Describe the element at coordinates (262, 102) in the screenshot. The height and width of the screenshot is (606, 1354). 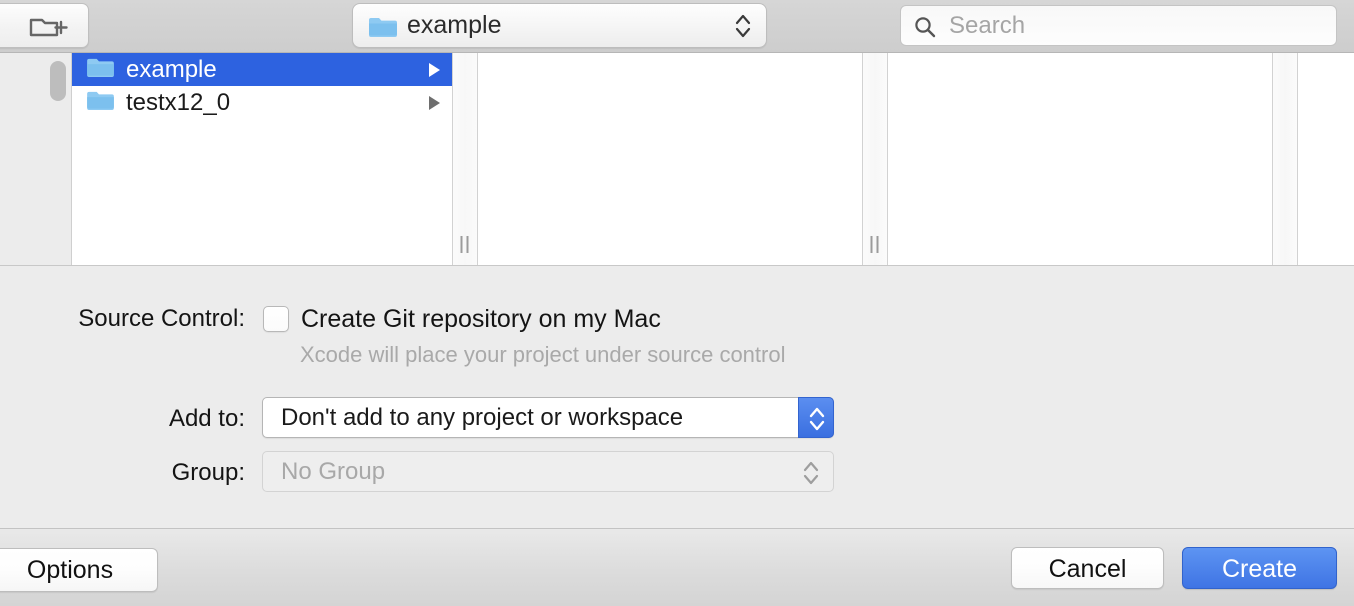
I see `list-item: testx12_0` at that location.